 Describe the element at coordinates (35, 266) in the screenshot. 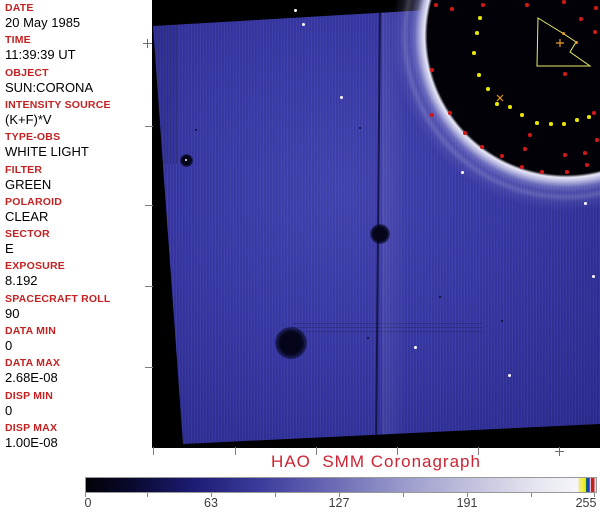

I see `field-label: EXPOSURE` at that location.